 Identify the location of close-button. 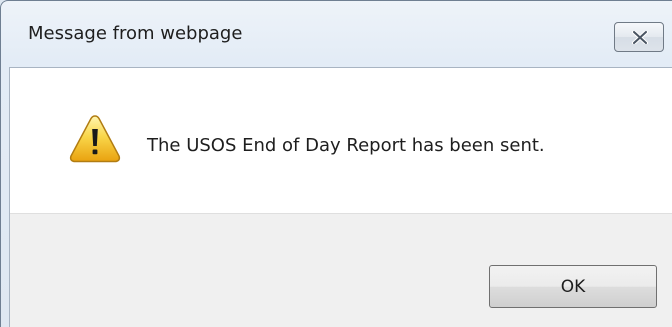
(639, 37).